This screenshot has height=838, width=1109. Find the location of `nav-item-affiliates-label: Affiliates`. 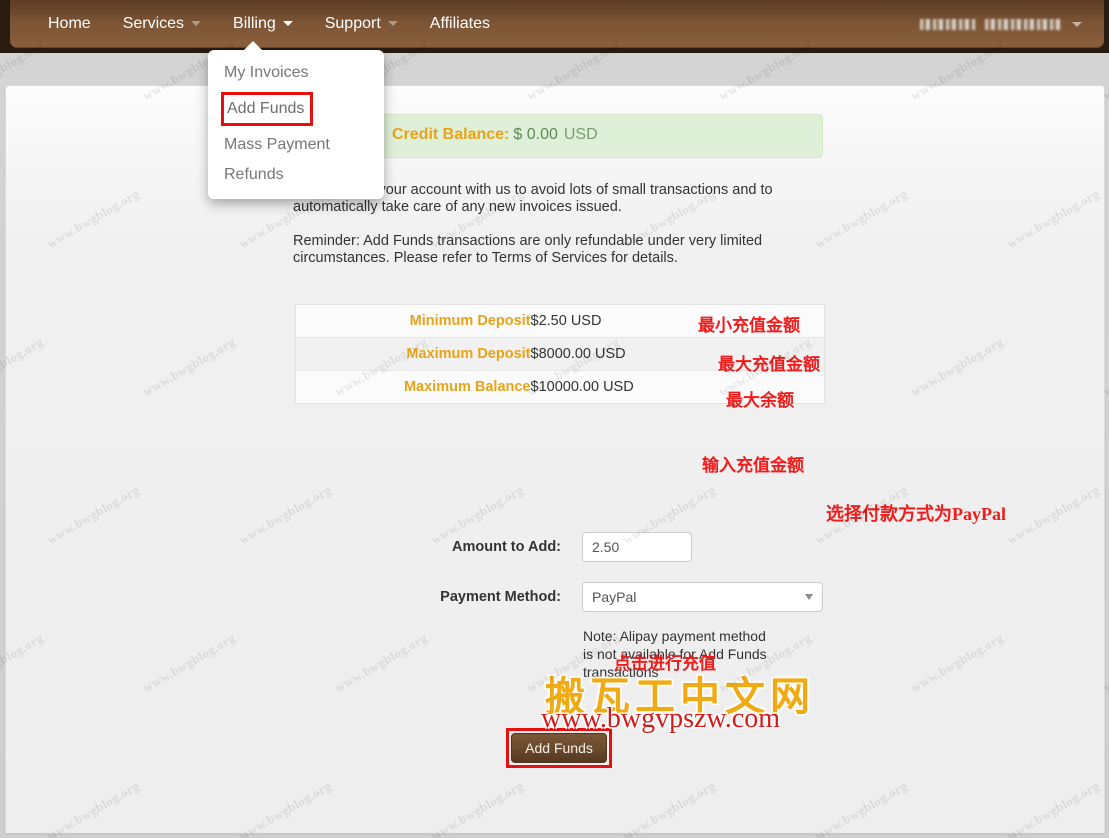

nav-item-affiliates-label: Affiliates is located at coordinates (459, 23).